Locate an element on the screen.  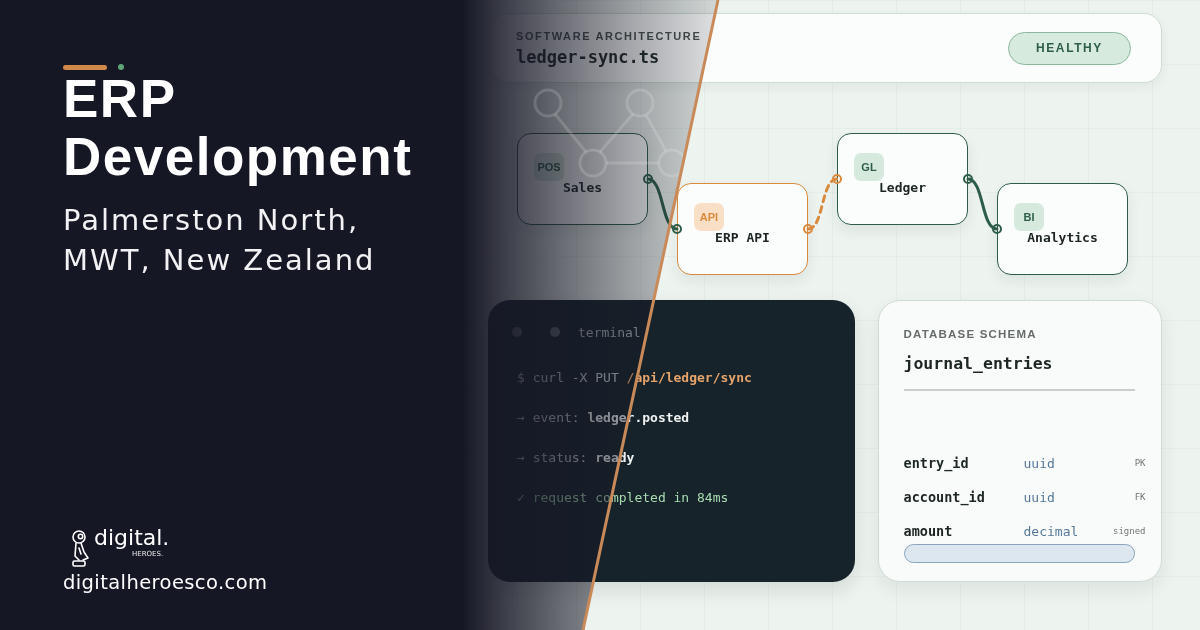
dot-icon is located at coordinates (121, 67).